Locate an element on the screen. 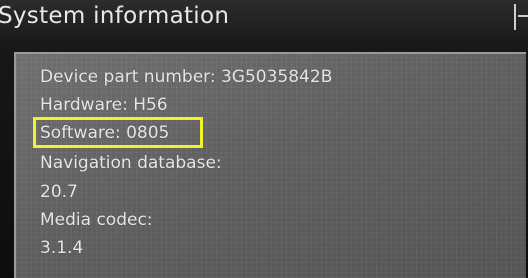  software-highlight-box is located at coordinates (118, 132).